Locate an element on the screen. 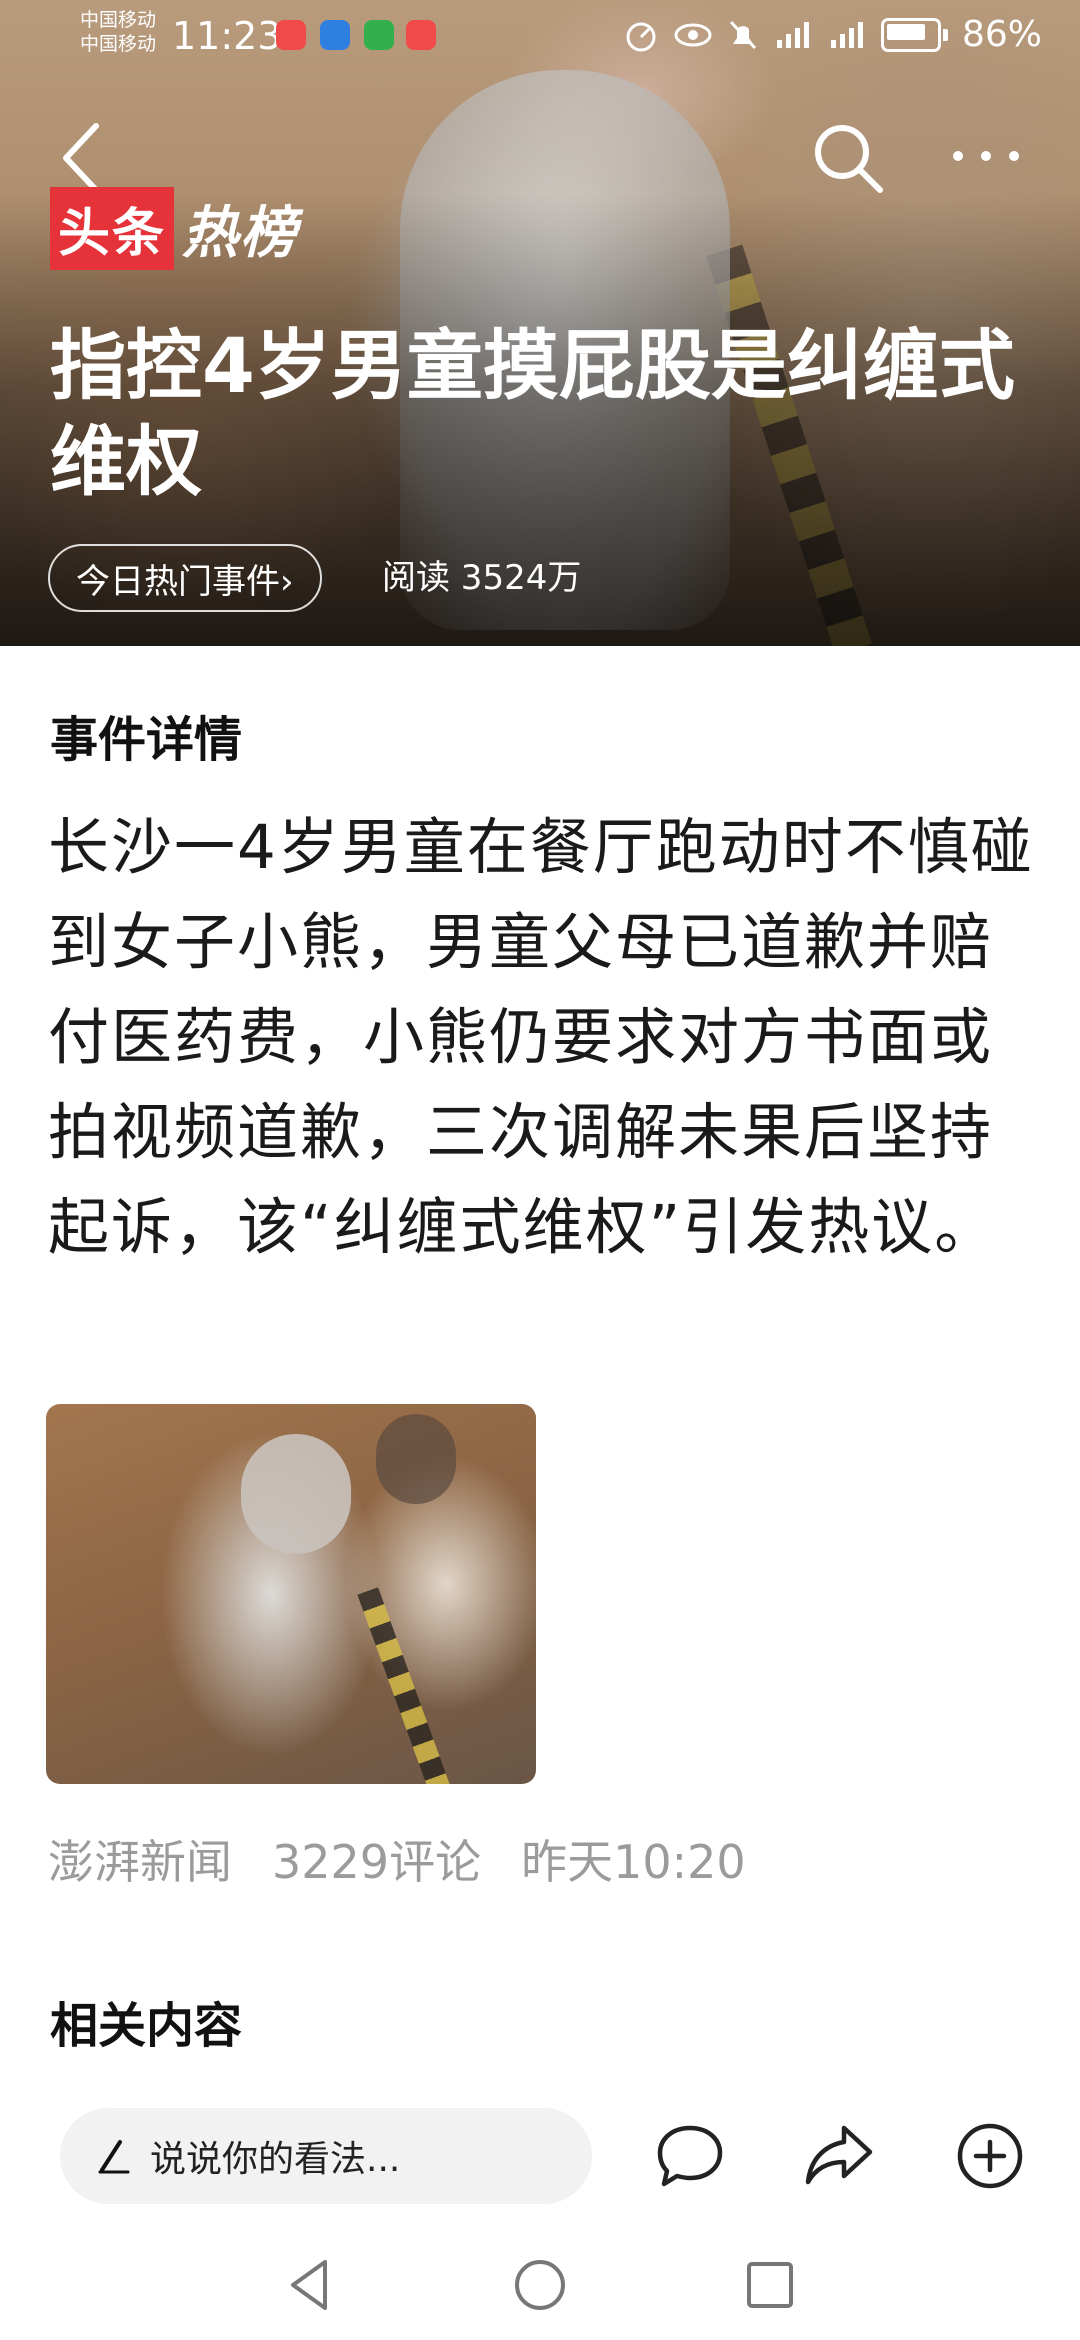 Image resolution: width=1080 pixels, height=2340 pixels. pen-icon is located at coordinates (114, 2157).